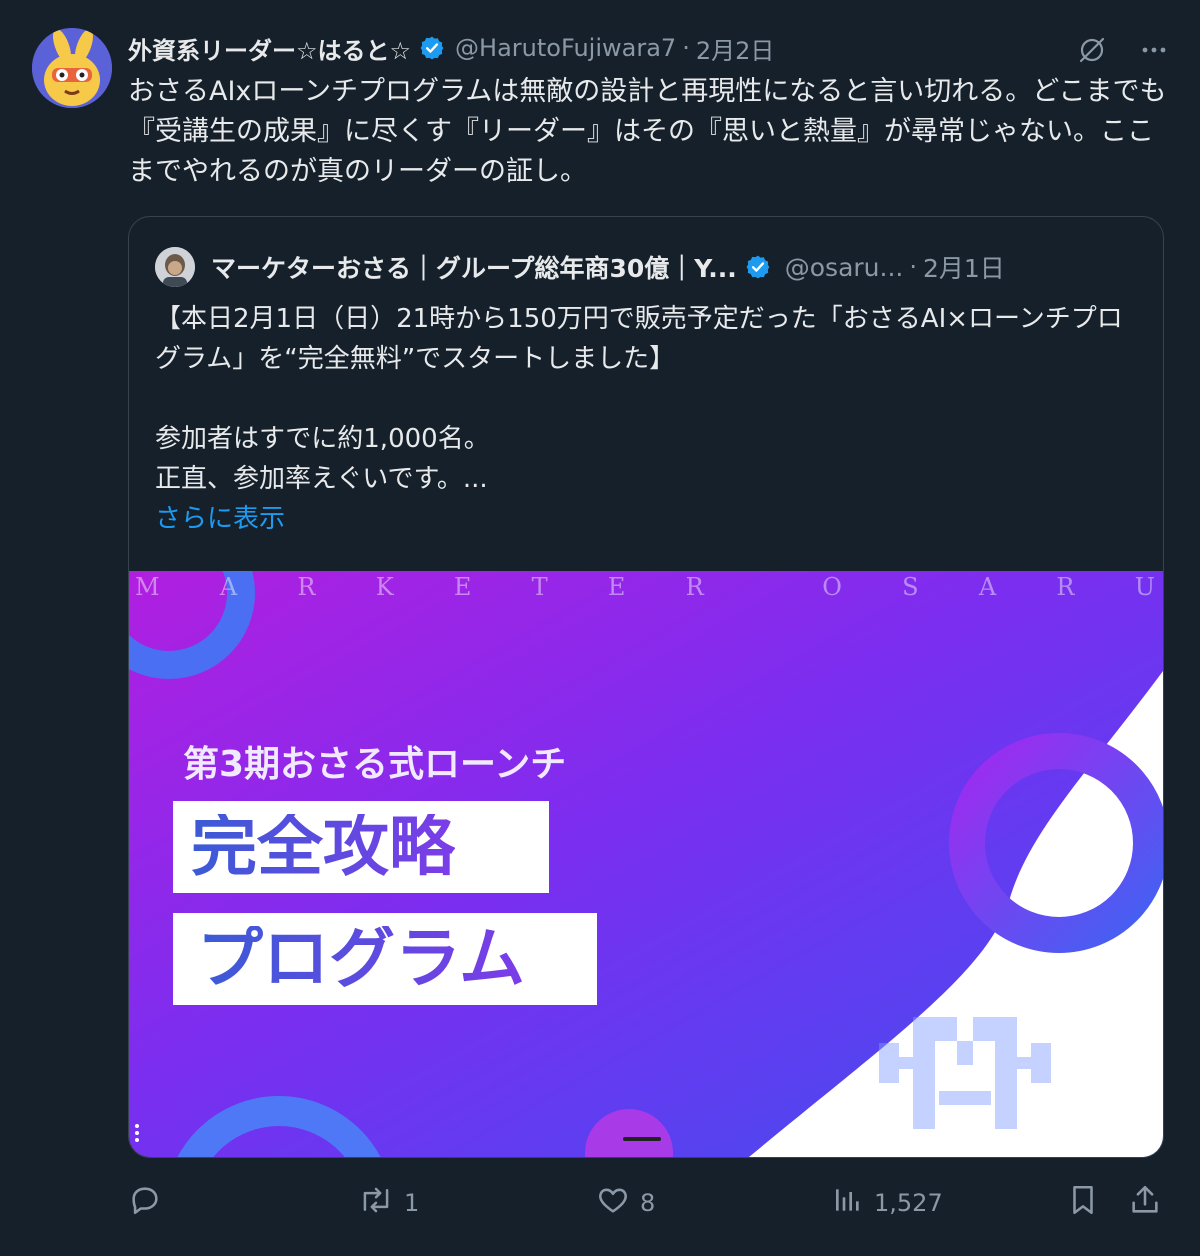  What do you see at coordinates (1145, 587) in the screenshot?
I see `watermark-letter: U` at bounding box center [1145, 587].